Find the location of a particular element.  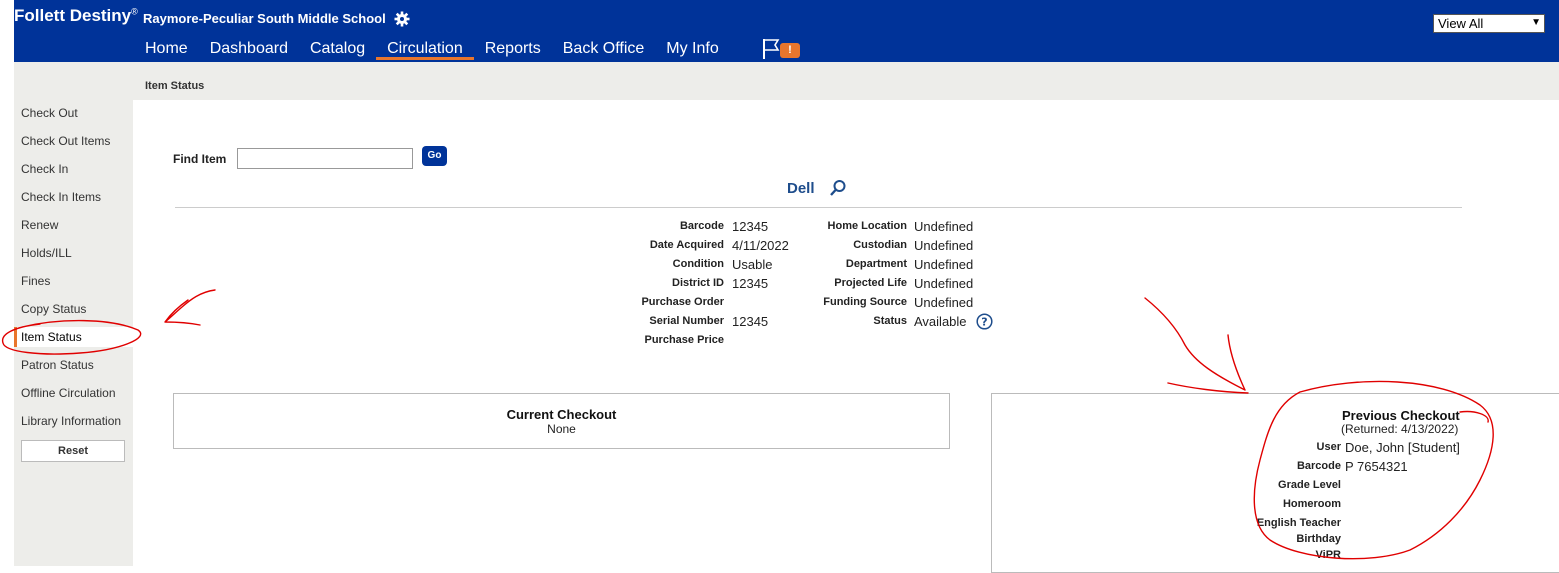

prev-label-birthday: Birthday is located at coordinates (1318, 539).